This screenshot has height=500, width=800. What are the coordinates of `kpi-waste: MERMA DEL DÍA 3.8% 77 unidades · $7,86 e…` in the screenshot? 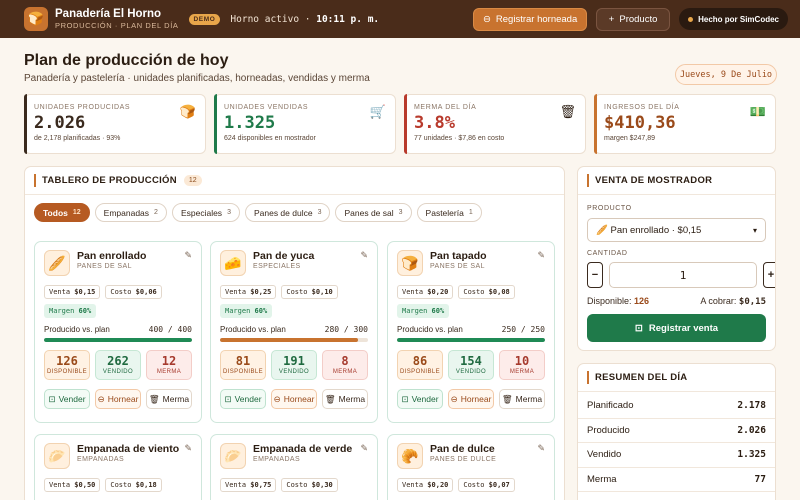 It's located at (495, 124).